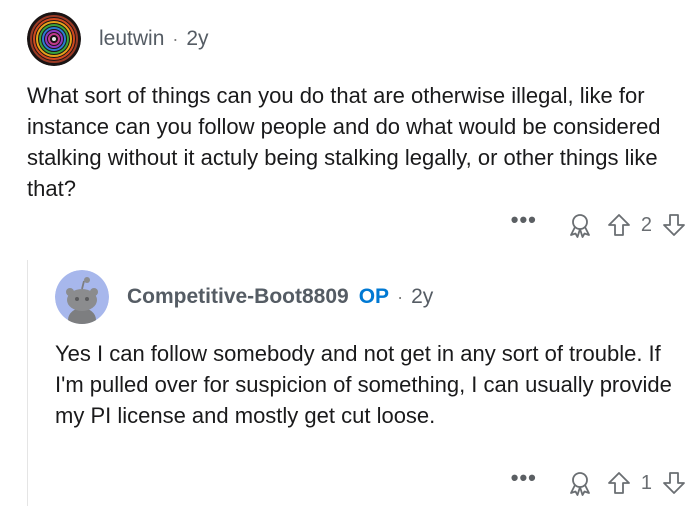 This screenshot has width=700, height=506. Describe the element at coordinates (598, 223) in the screenshot. I see `comment-actions: ••• 2` at that location.